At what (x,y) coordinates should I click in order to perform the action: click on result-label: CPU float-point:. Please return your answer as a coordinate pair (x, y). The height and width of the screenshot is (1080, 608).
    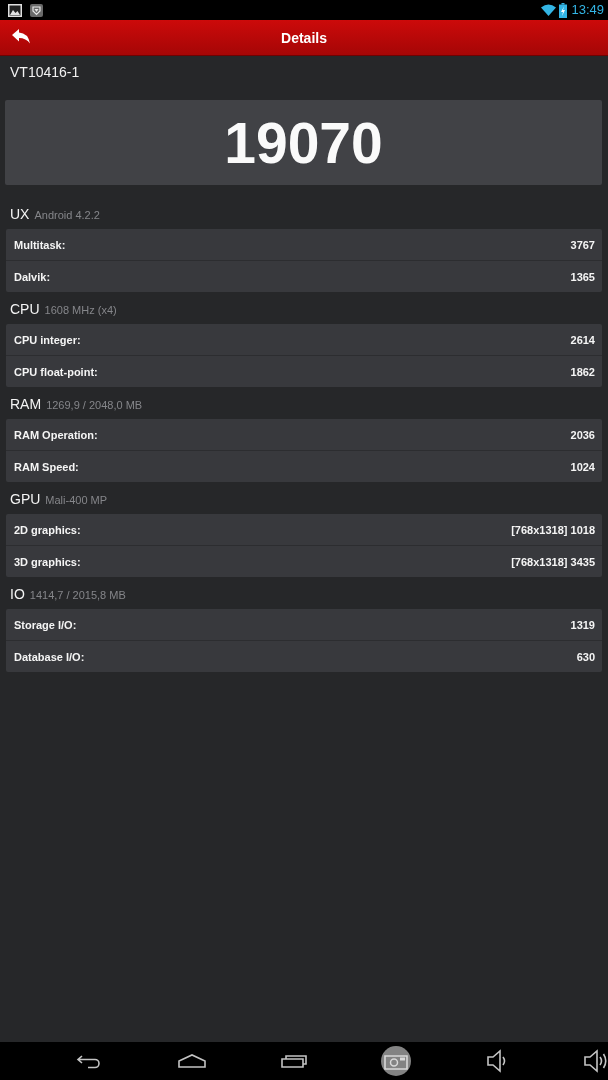
    Looking at the image, I should click on (56, 371).